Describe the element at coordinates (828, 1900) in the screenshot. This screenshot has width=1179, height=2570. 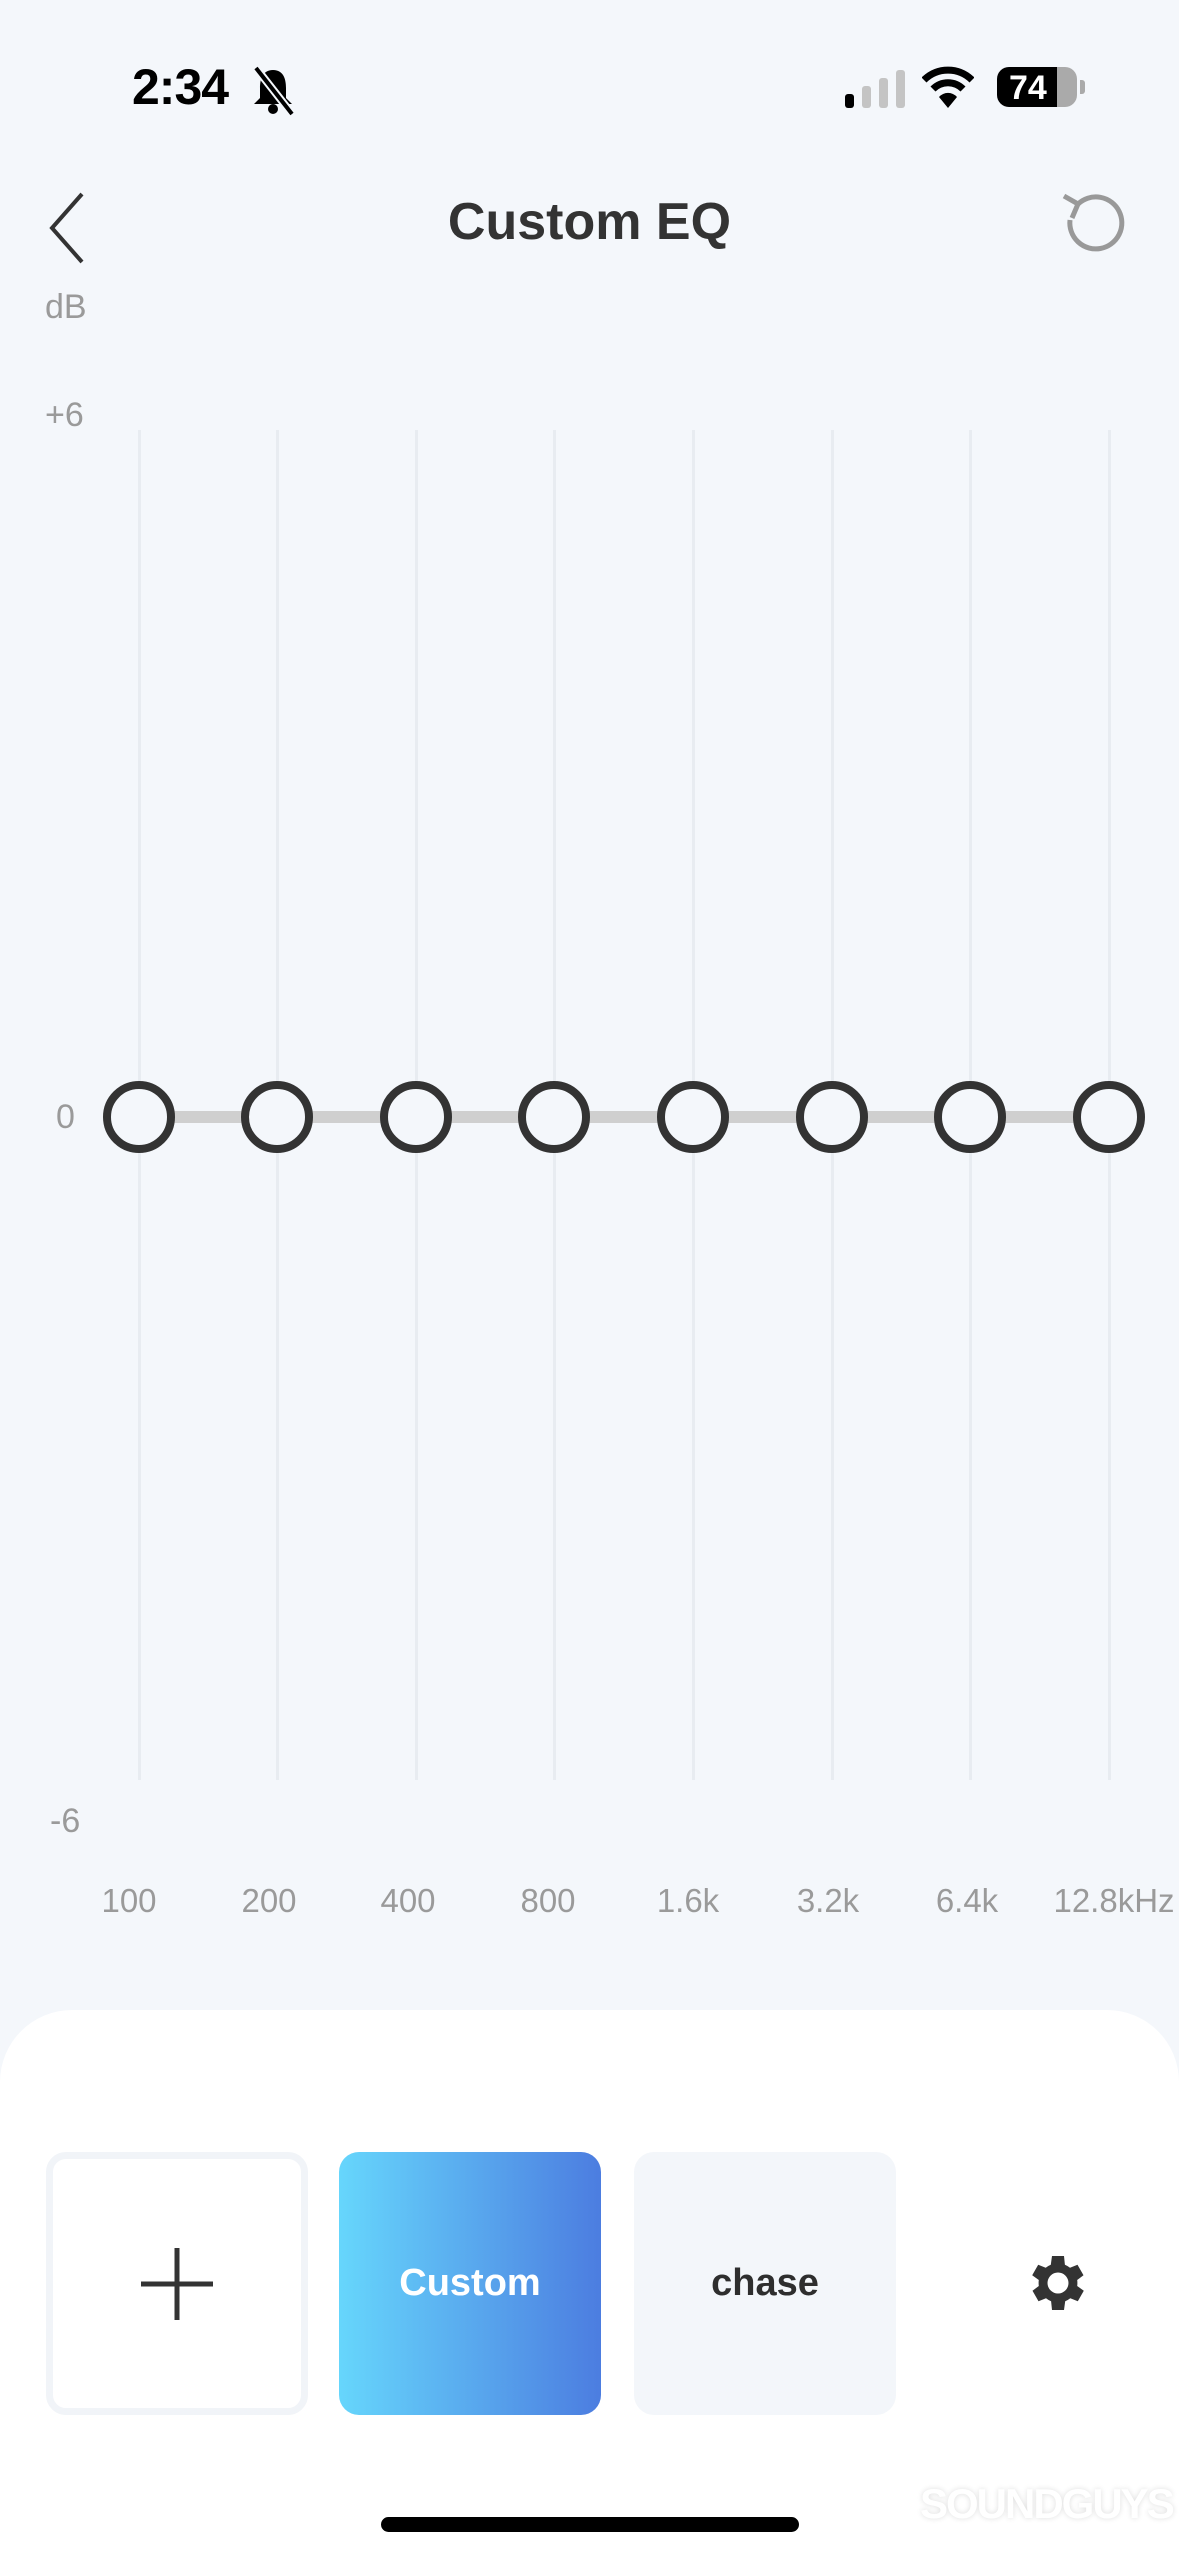
I see `band-label: 3.2k` at that location.